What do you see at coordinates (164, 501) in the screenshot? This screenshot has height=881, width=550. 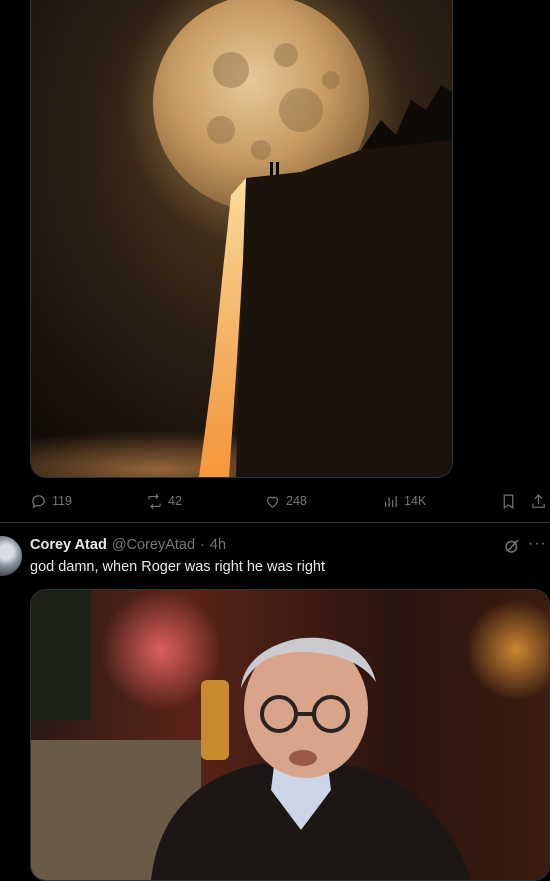 I see `repost-button: 42` at bounding box center [164, 501].